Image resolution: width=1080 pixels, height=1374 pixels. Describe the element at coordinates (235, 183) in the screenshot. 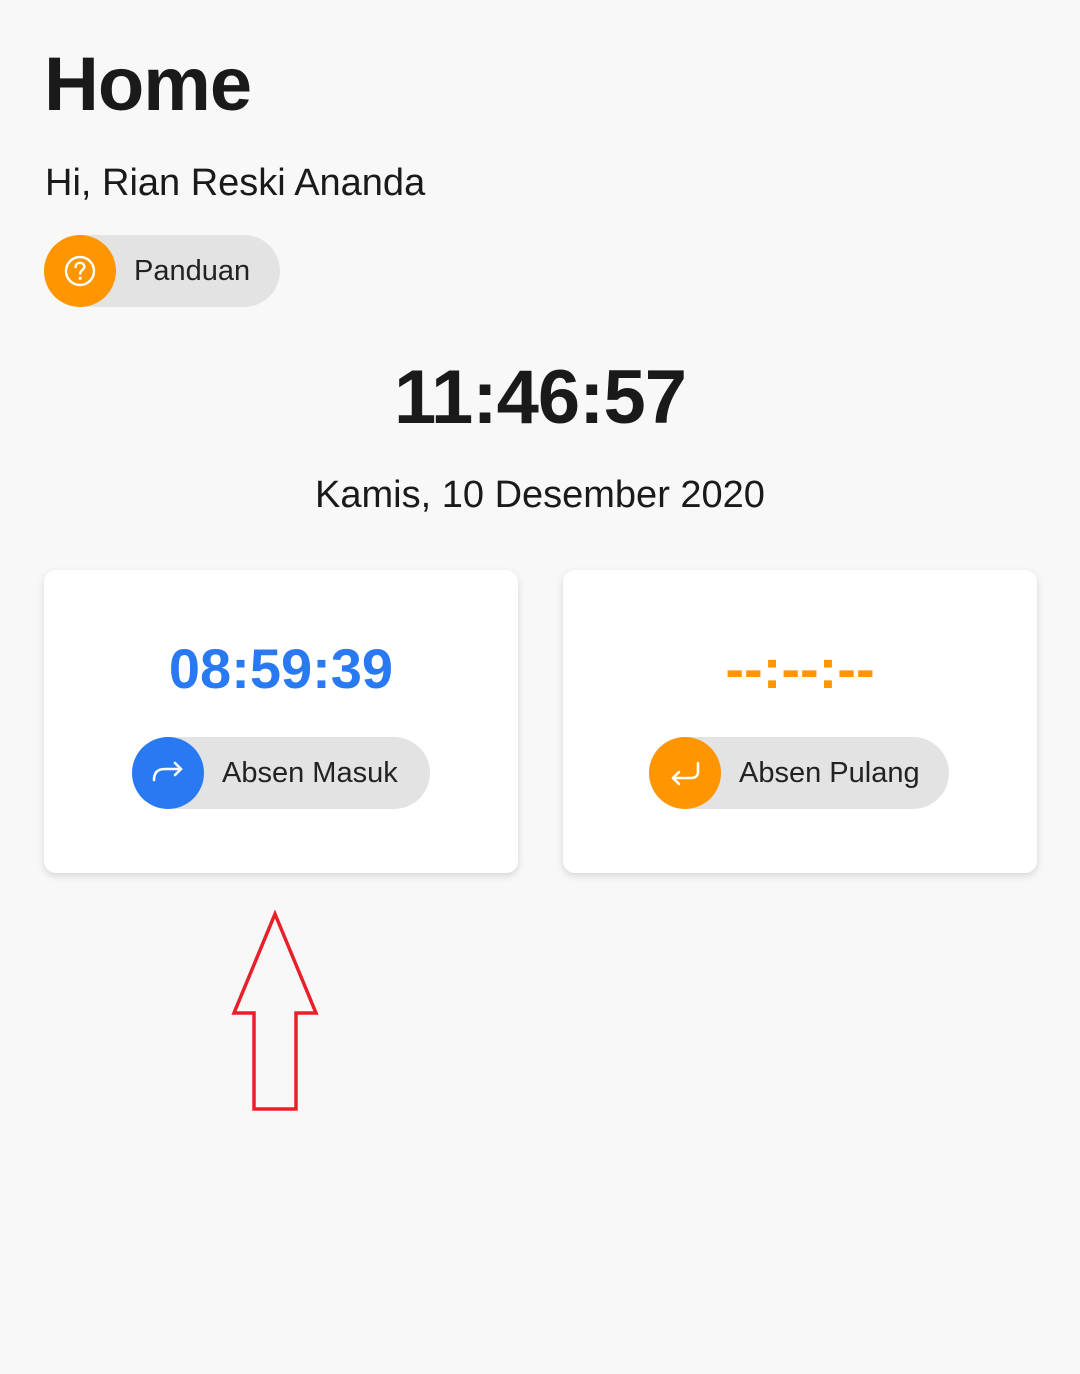

I see `greeting-text: Hi, Rian Reski Ananda` at that location.